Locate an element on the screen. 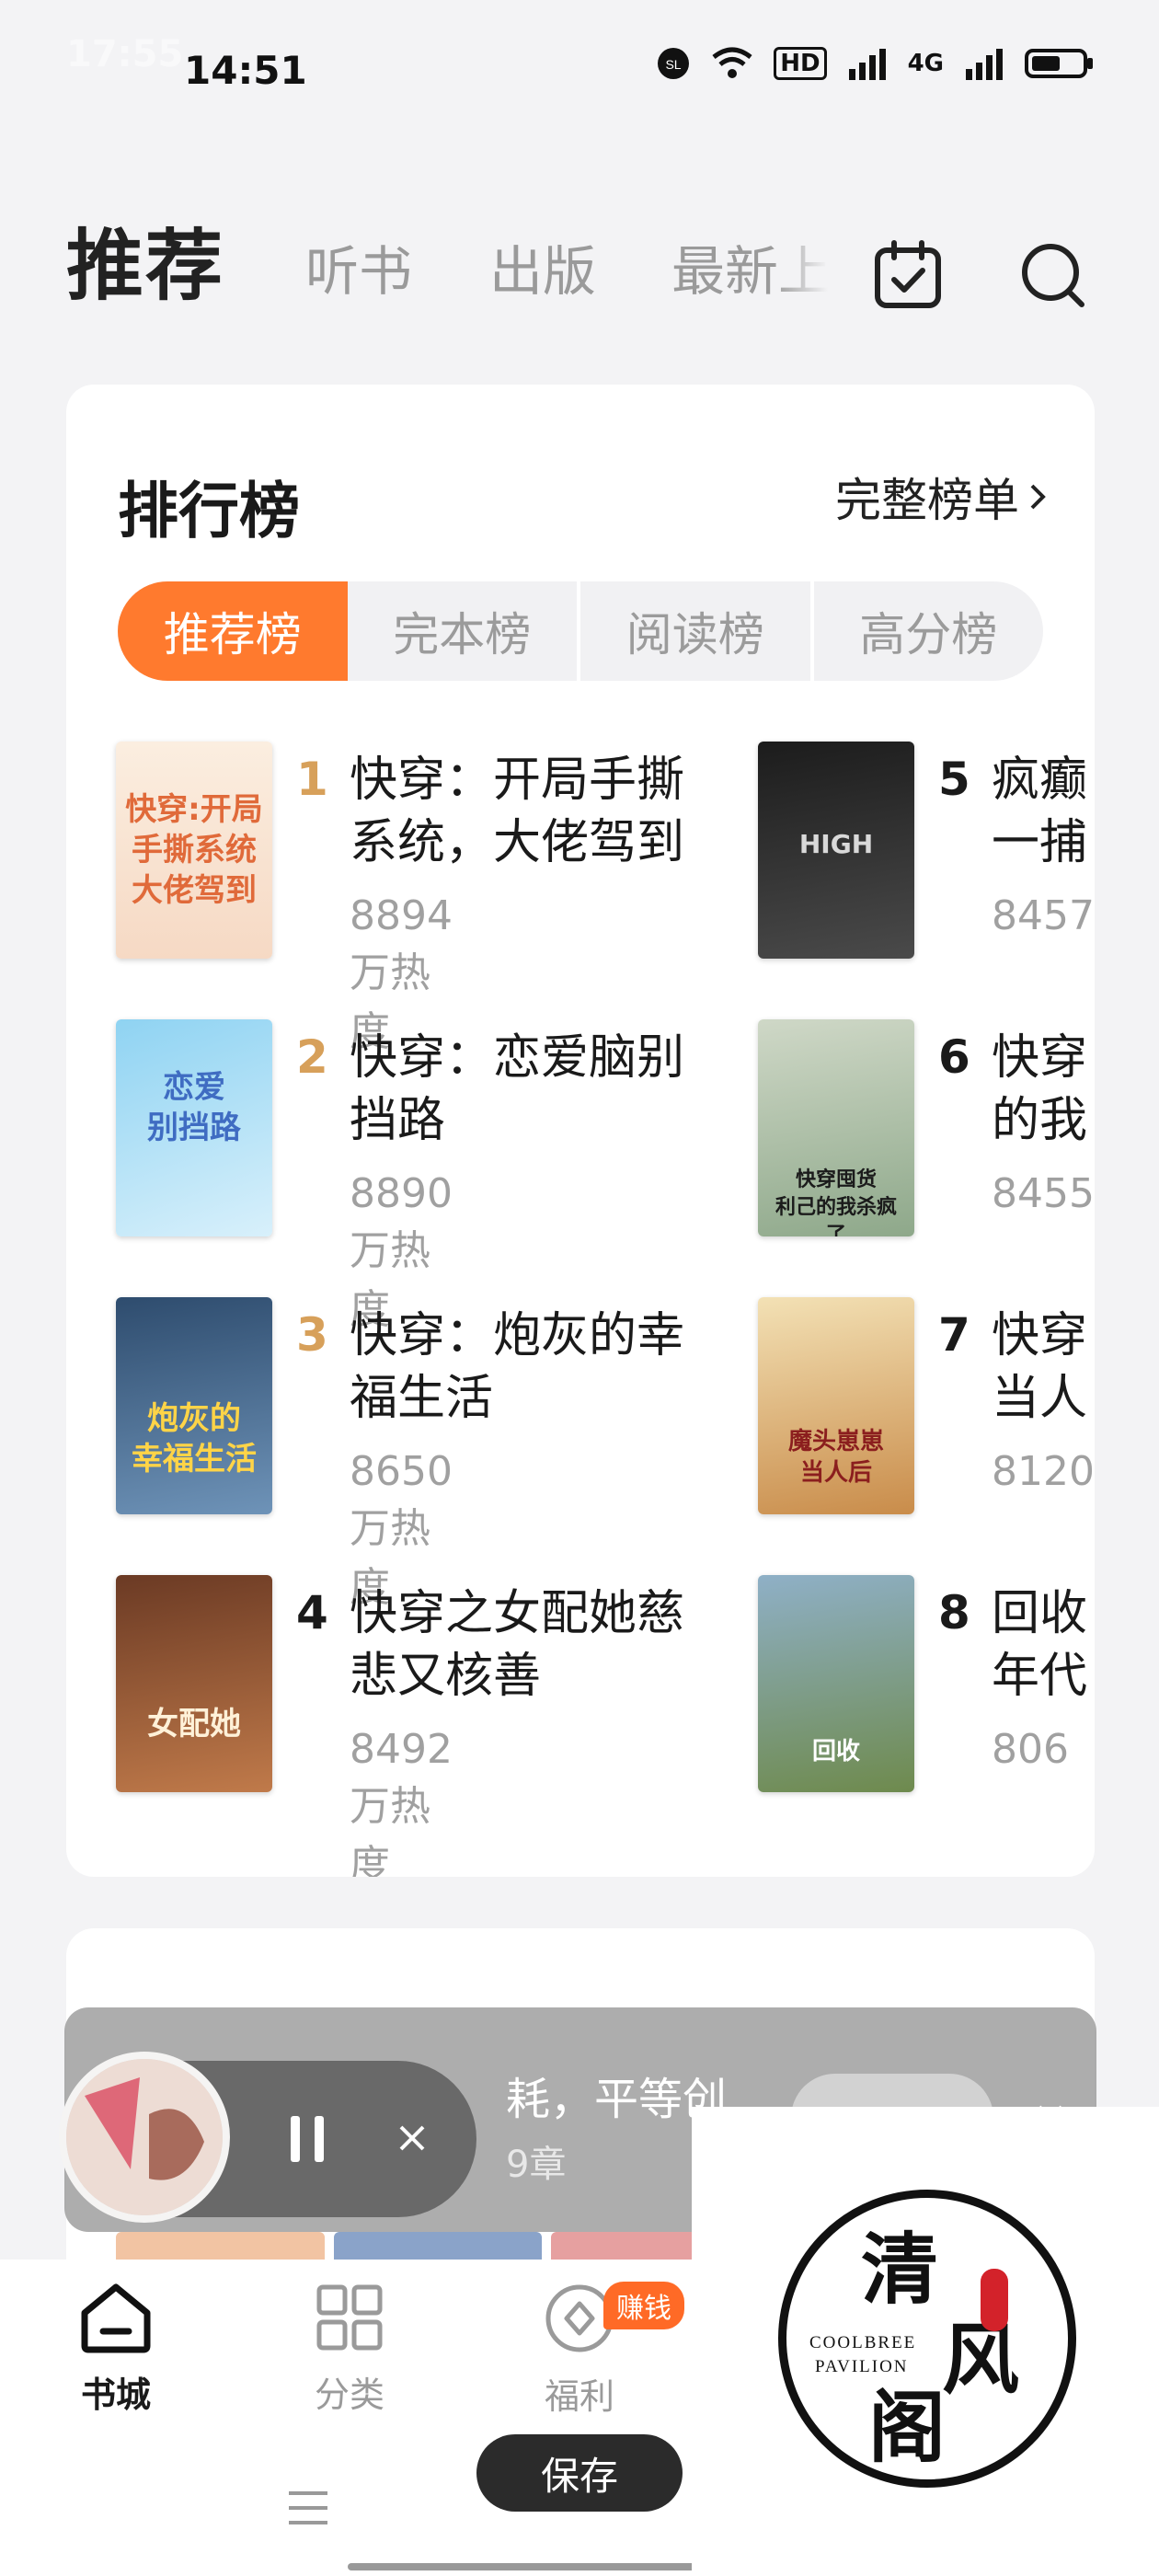 This screenshot has width=1159, height=2576. watermark-char: 清 is located at coordinates (900, 2269).